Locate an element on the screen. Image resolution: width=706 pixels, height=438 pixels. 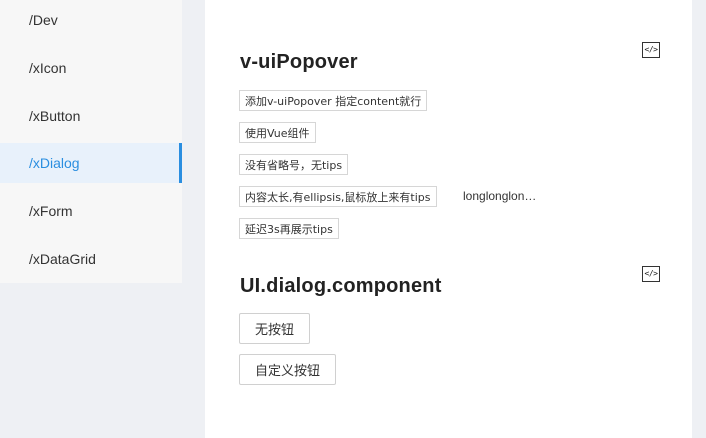
popover-vue-component-button: 使用Vue组件 is located at coordinates (277, 132).